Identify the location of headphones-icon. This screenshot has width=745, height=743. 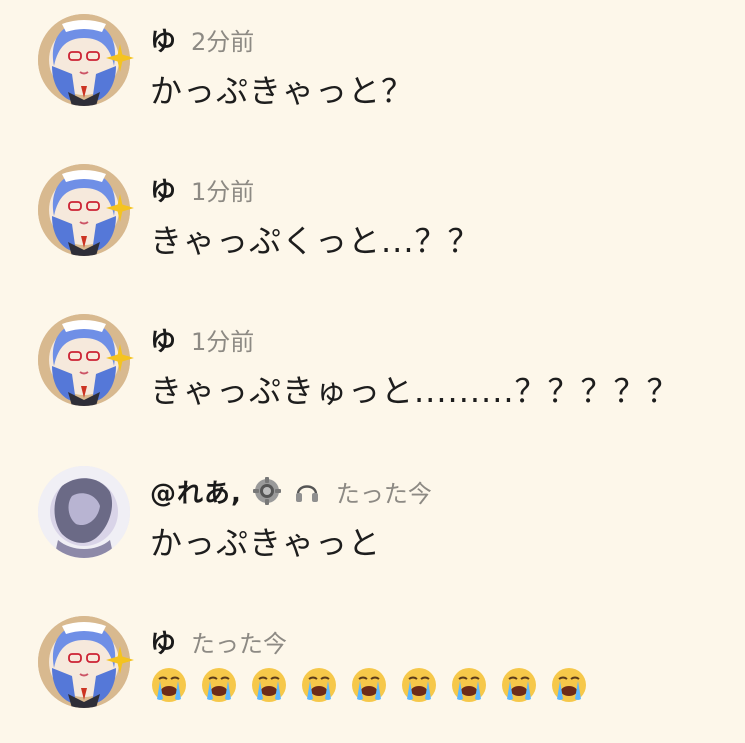
(306, 493).